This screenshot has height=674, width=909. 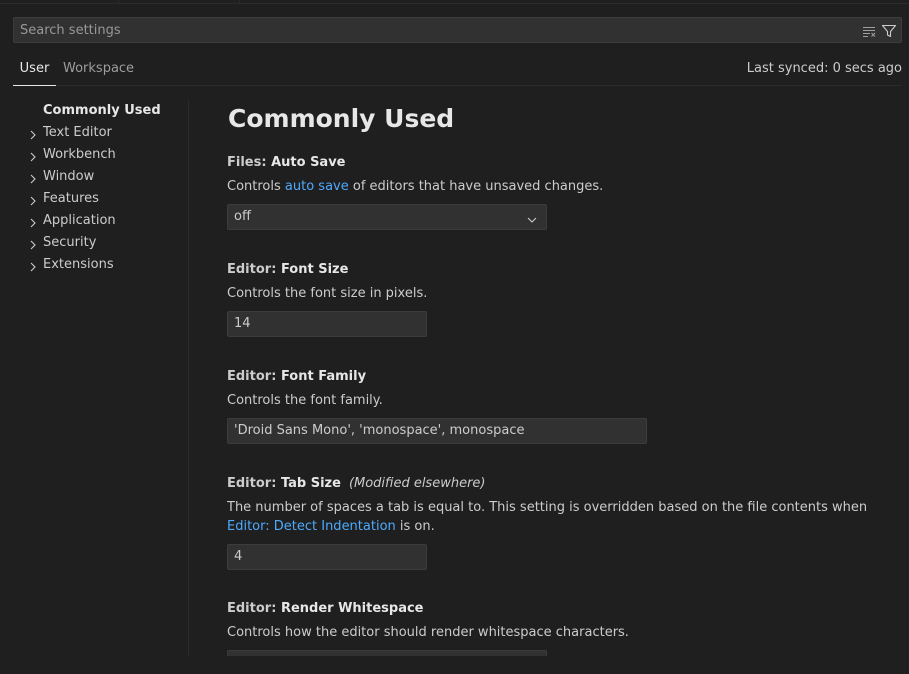 What do you see at coordinates (327, 324) in the screenshot?
I see `font-size-input: 14` at bounding box center [327, 324].